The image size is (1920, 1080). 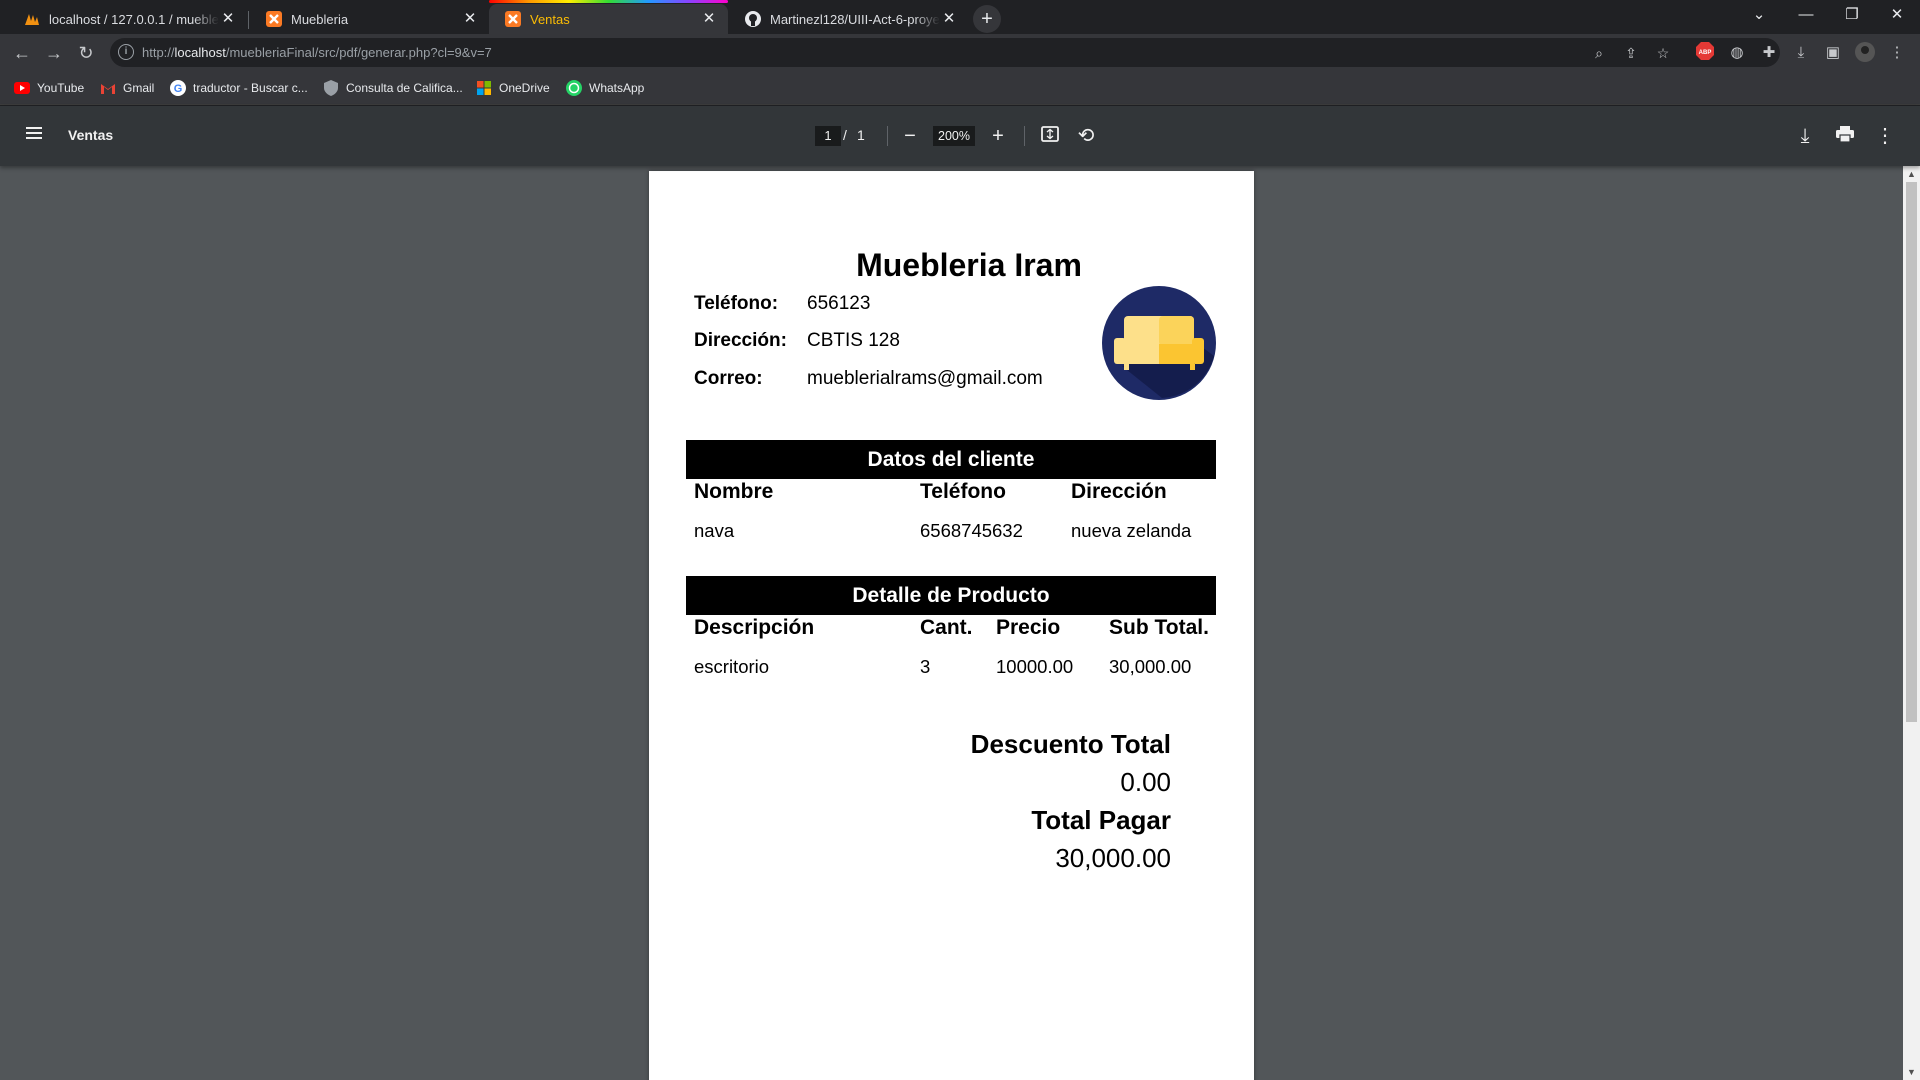 I want to click on client-header-phone: Teléfono, so click(x=963, y=491).